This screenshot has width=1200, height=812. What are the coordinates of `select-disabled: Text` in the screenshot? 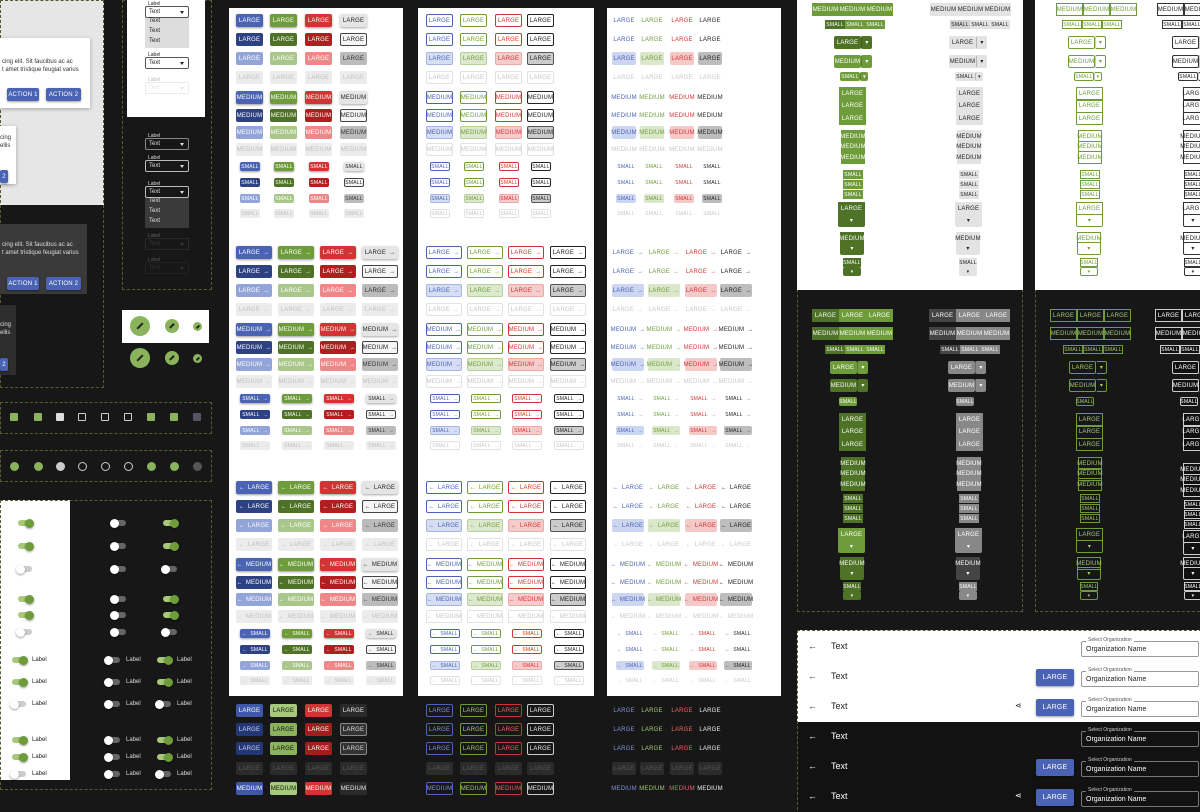 It's located at (167, 88).